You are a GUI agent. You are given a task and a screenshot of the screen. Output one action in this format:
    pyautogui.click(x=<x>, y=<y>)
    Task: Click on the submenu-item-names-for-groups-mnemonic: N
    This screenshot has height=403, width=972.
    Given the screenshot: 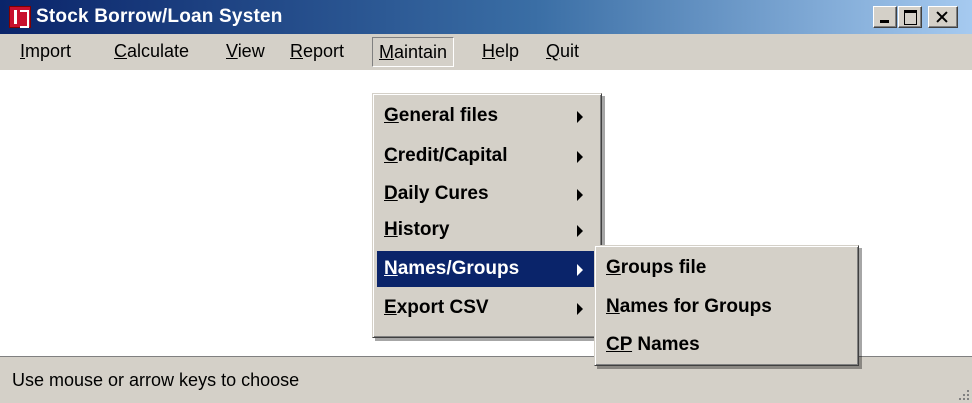 What is the action you would take?
    pyautogui.click(x=613, y=306)
    